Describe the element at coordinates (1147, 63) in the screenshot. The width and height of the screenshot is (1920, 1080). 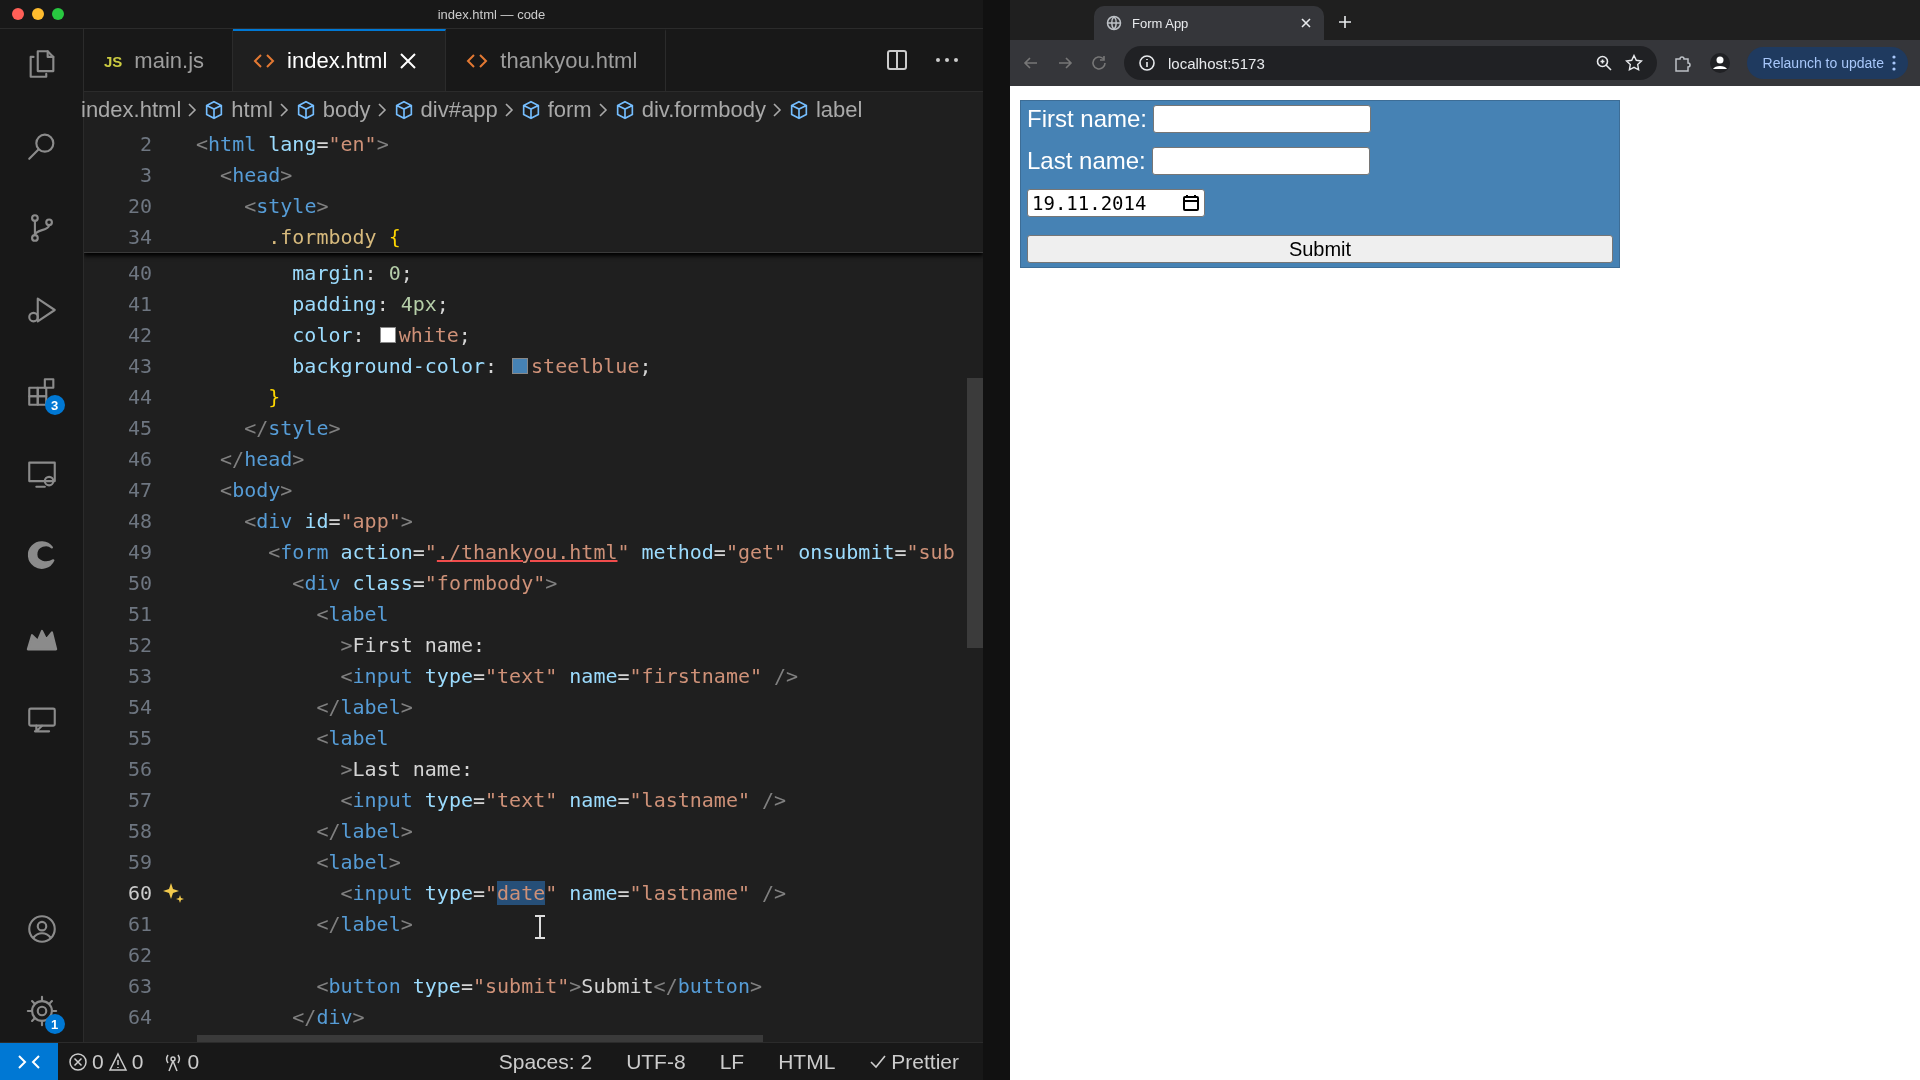
I see `info-icon` at that location.